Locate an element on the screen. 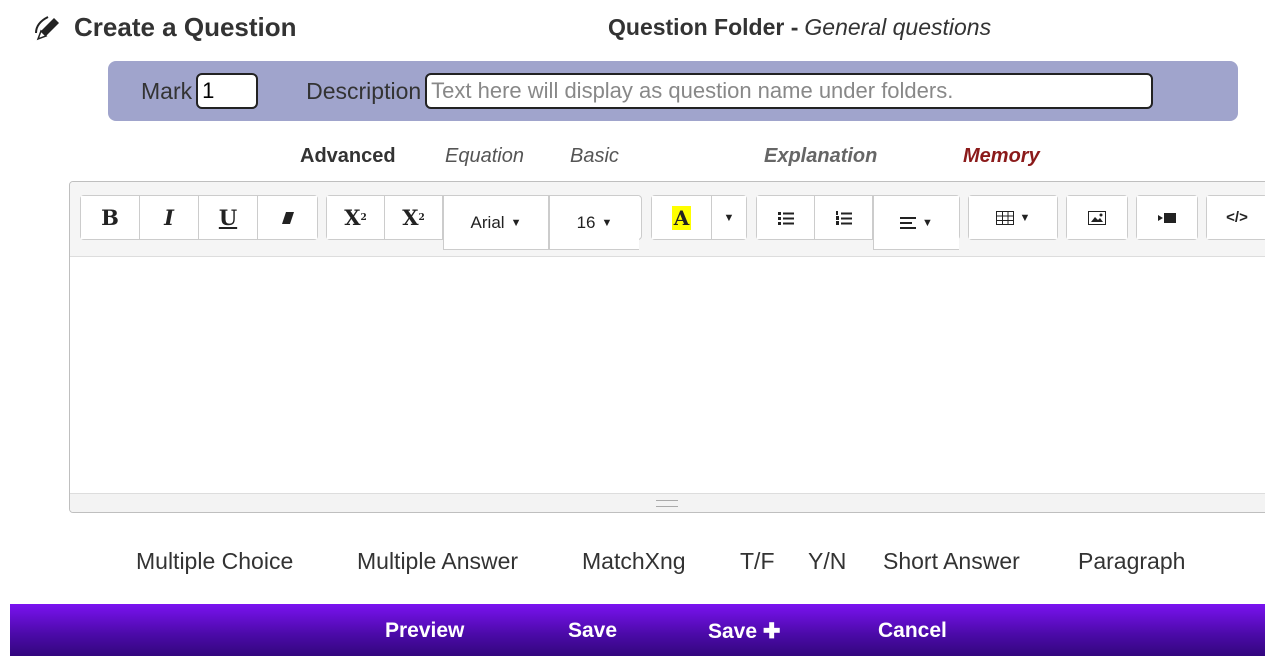 Image resolution: width=1265 pixels, height=656 pixels. color-dropdown-button: ▼ is located at coordinates (729, 217).